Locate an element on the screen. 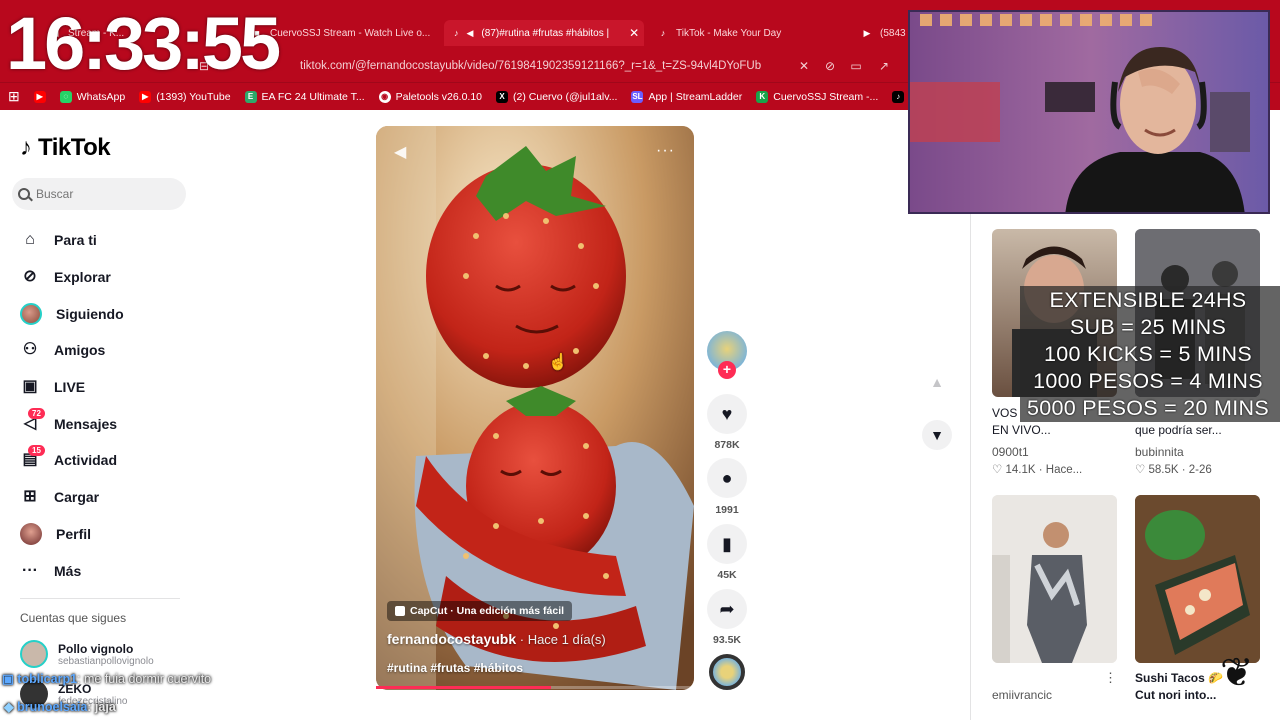  share-button: ➦ is located at coordinates (727, 609).